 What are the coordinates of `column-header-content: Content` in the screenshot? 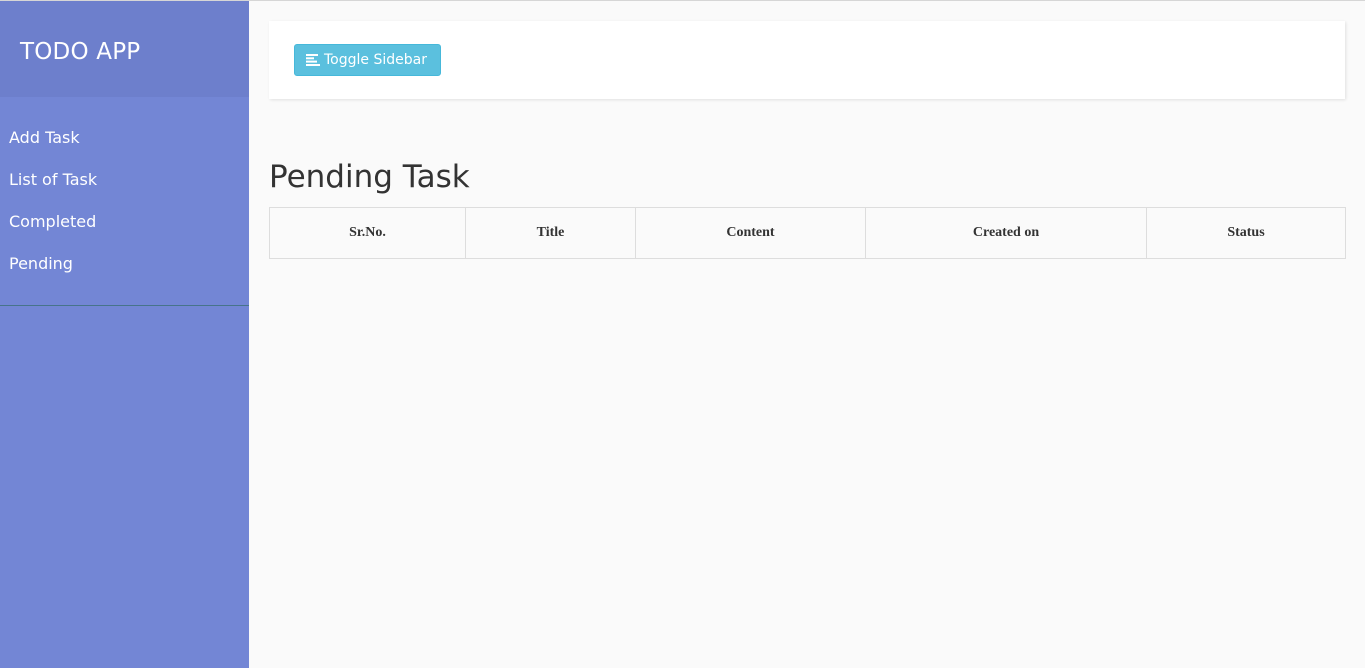 It's located at (750, 233).